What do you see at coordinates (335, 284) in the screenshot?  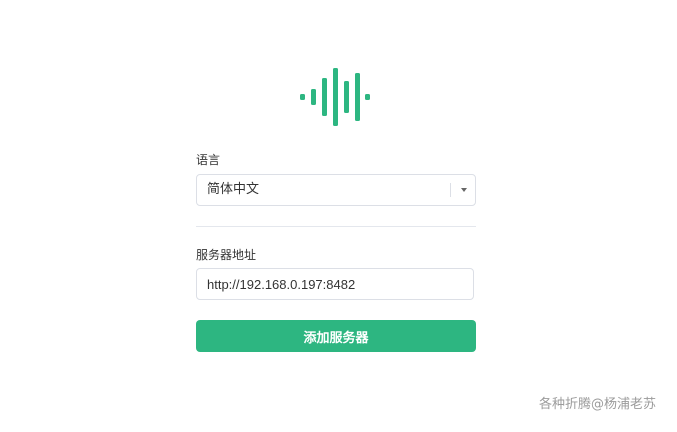 I see `server-address-input` at bounding box center [335, 284].